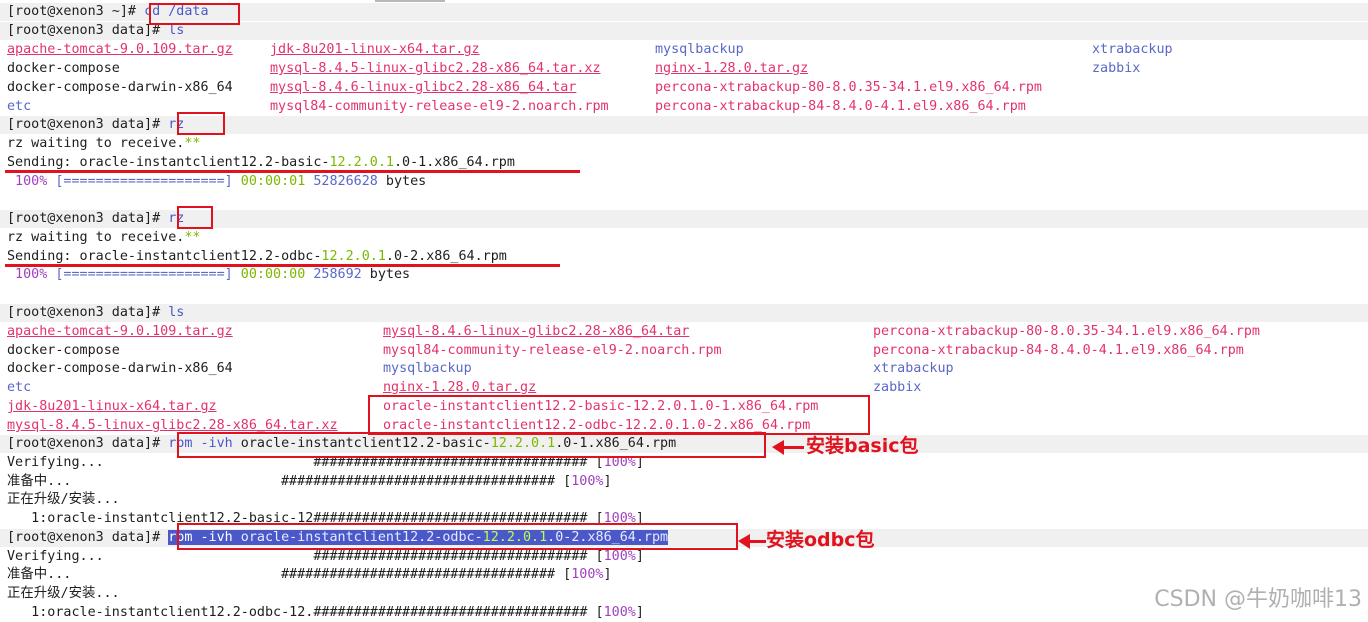  Describe the element at coordinates (333, 274) in the screenshot. I see `progress-bytes: 258692` at that location.